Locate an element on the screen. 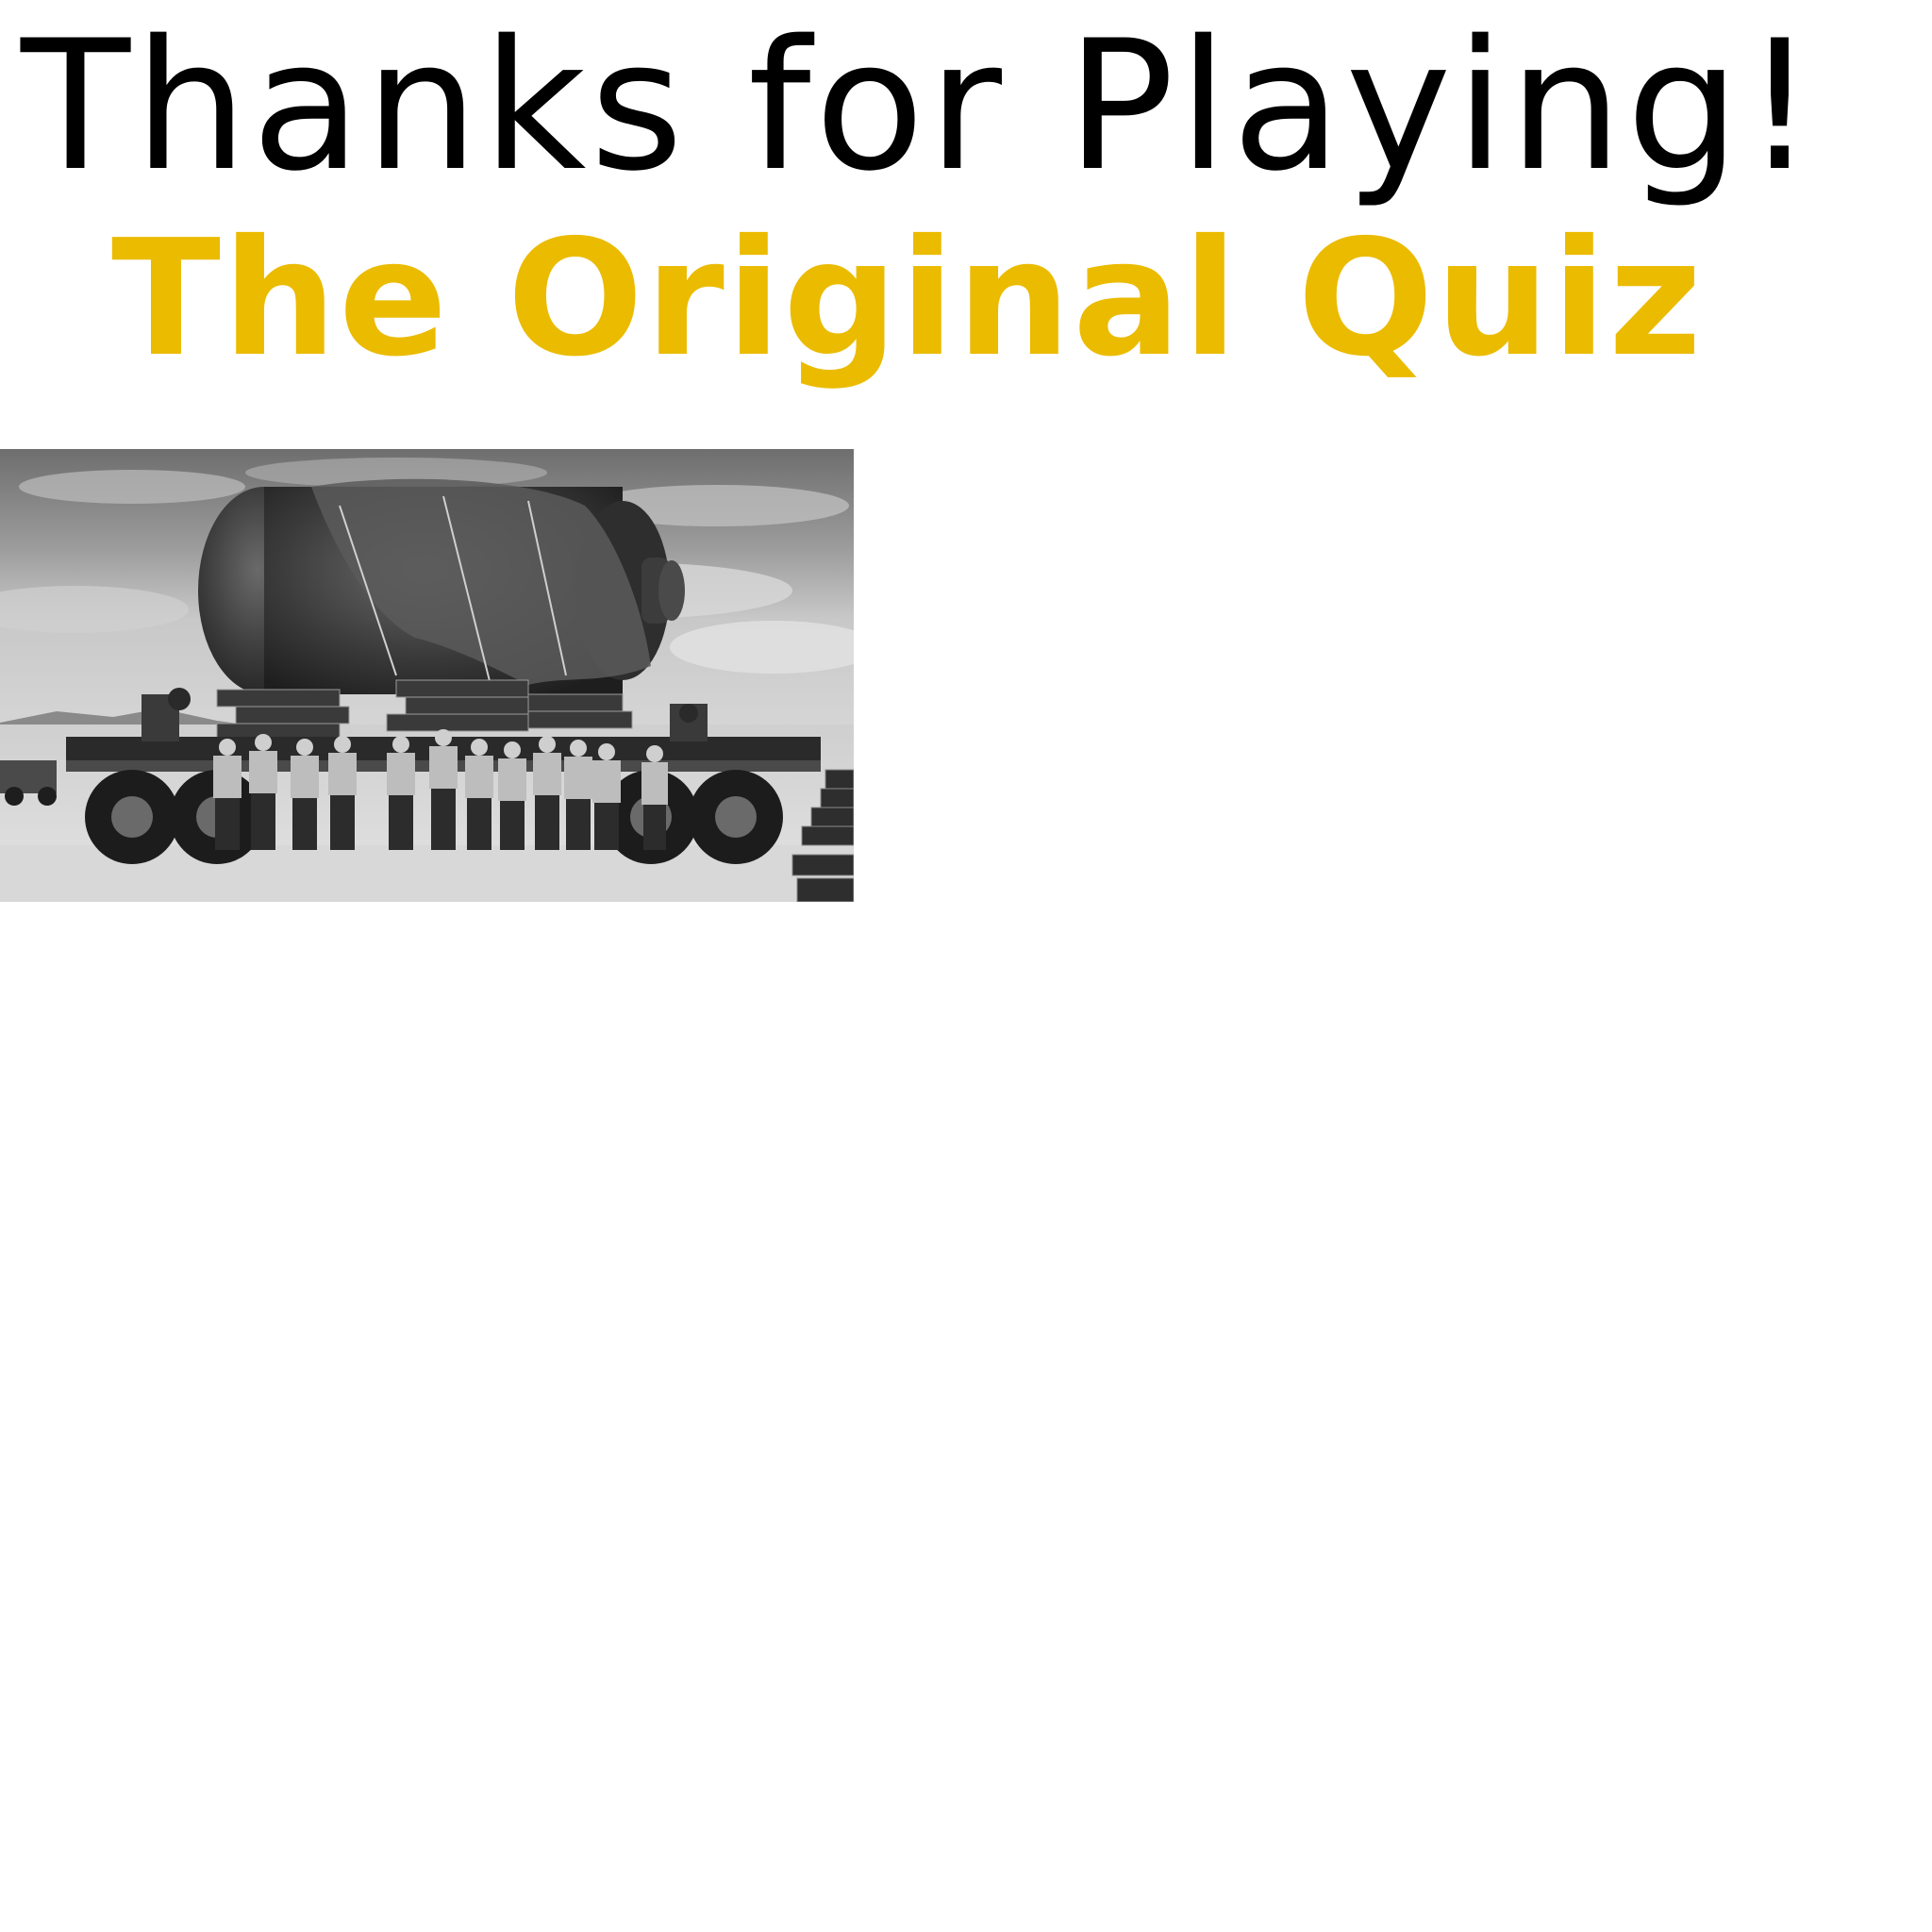 This screenshot has width=1932, height=1932. historic-photo is located at coordinates (427, 675).